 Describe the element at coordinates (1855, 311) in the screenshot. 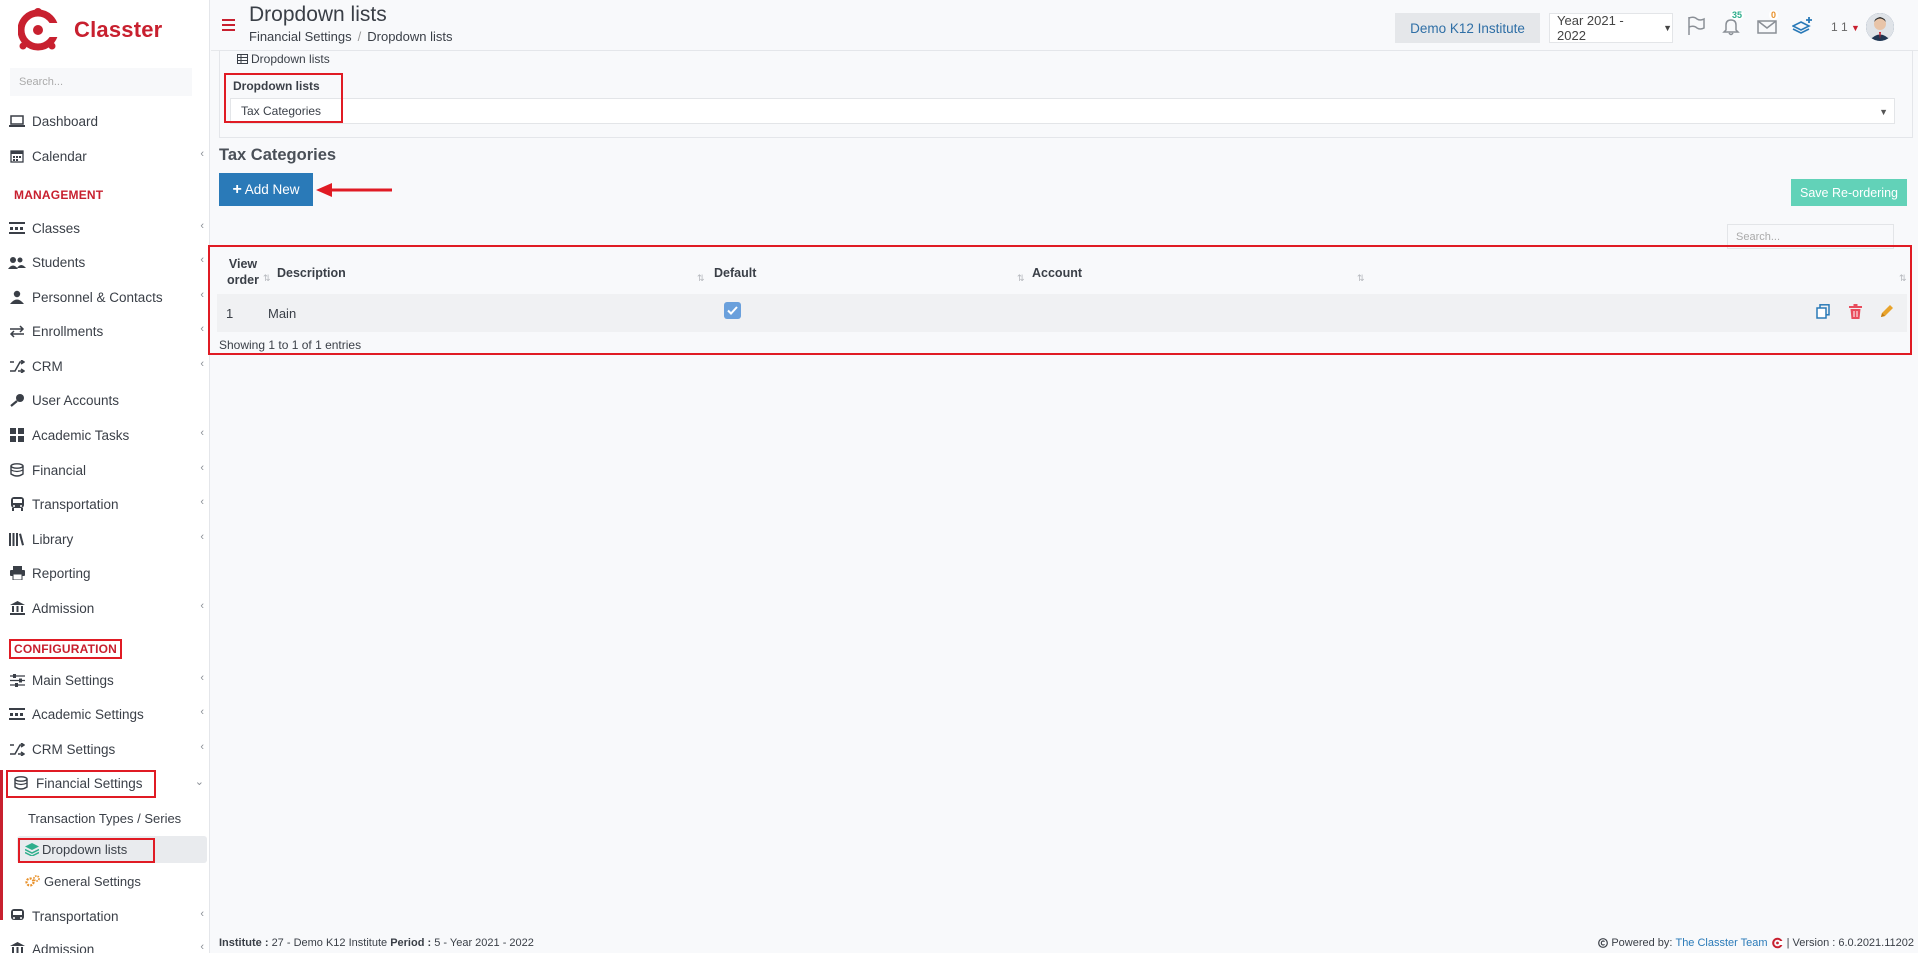

I see `trash-icon` at that location.